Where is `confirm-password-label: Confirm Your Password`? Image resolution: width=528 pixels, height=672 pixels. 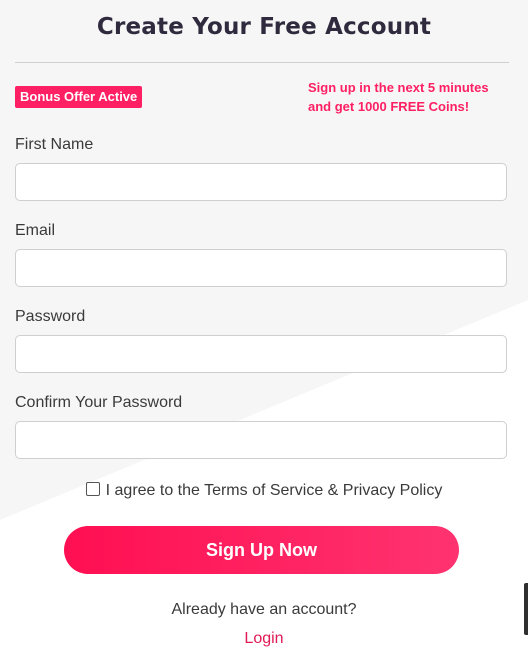
confirm-password-label: Confirm Your Password is located at coordinates (99, 402).